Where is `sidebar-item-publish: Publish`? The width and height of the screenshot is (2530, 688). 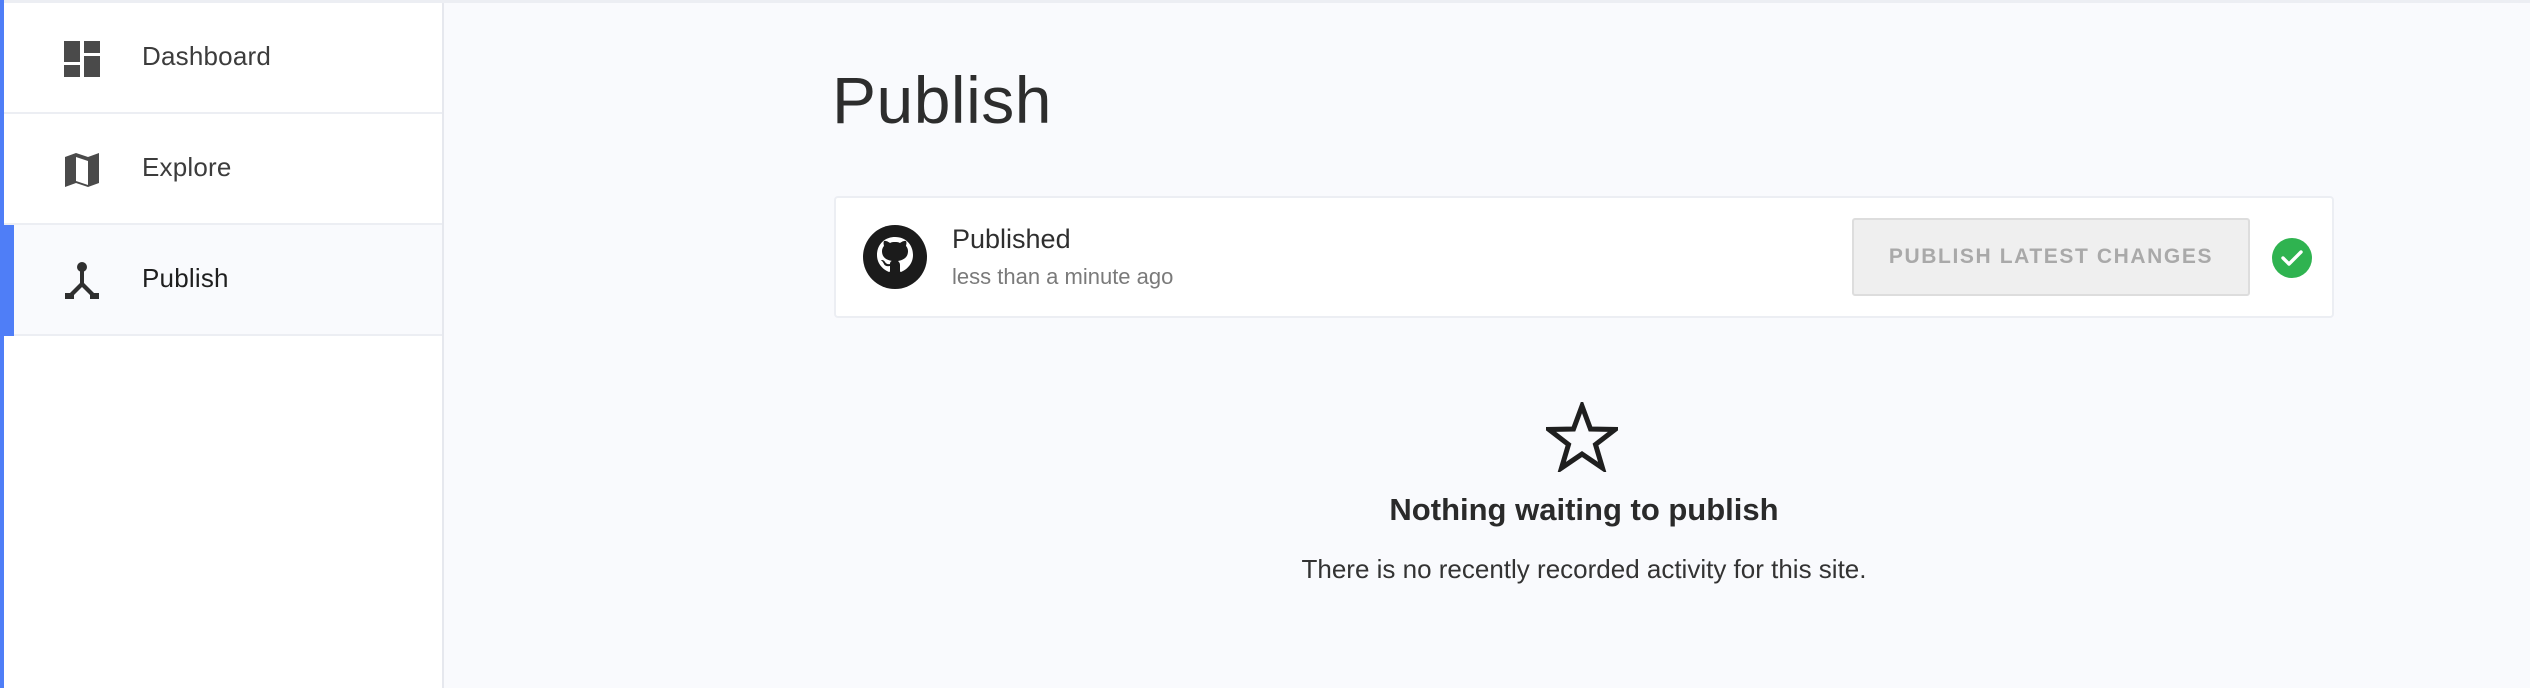 sidebar-item-publish: Publish is located at coordinates (221, 280).